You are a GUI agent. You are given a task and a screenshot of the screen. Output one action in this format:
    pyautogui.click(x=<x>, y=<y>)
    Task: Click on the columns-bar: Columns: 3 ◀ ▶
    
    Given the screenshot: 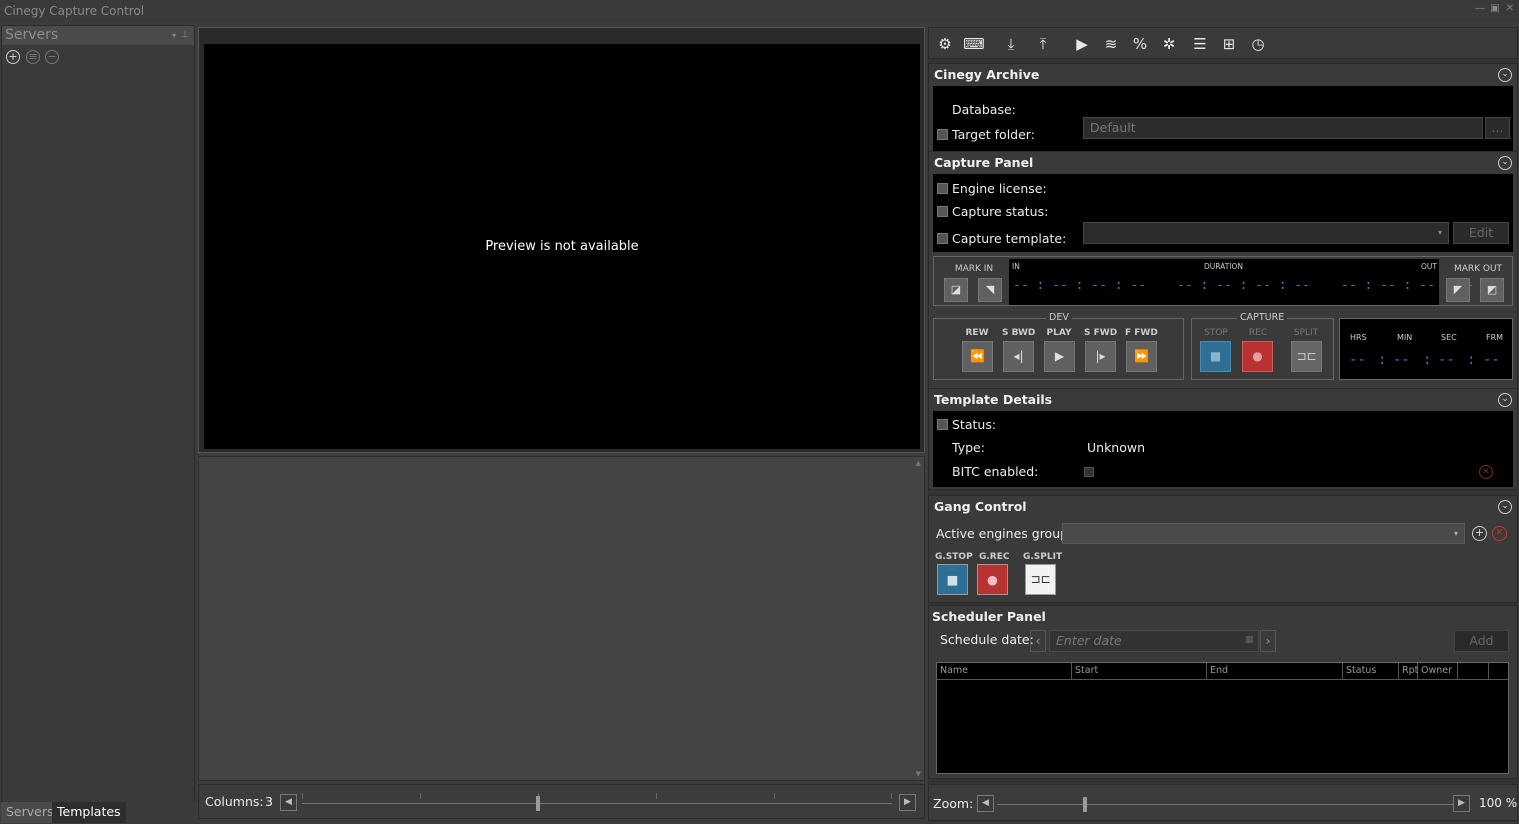 What is the action you would take?
    pyautogui.click(x=561, y=801)
    